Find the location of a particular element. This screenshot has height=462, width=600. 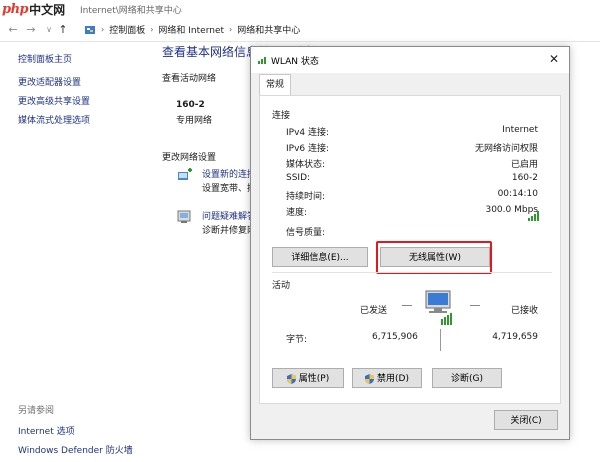

network-type: 专用网络 is located at coordinates (194, 121).